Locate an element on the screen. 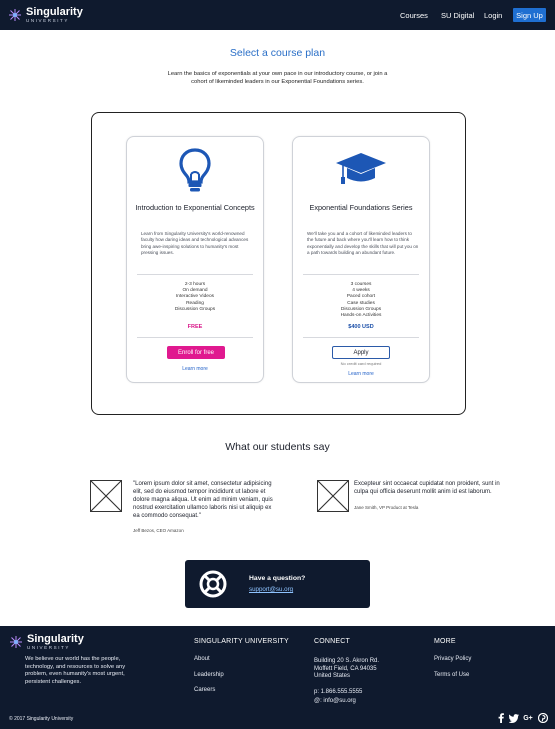 This screenshot has width=555, height=729. lifebuoy-icon is located at coordinates (213, 584).